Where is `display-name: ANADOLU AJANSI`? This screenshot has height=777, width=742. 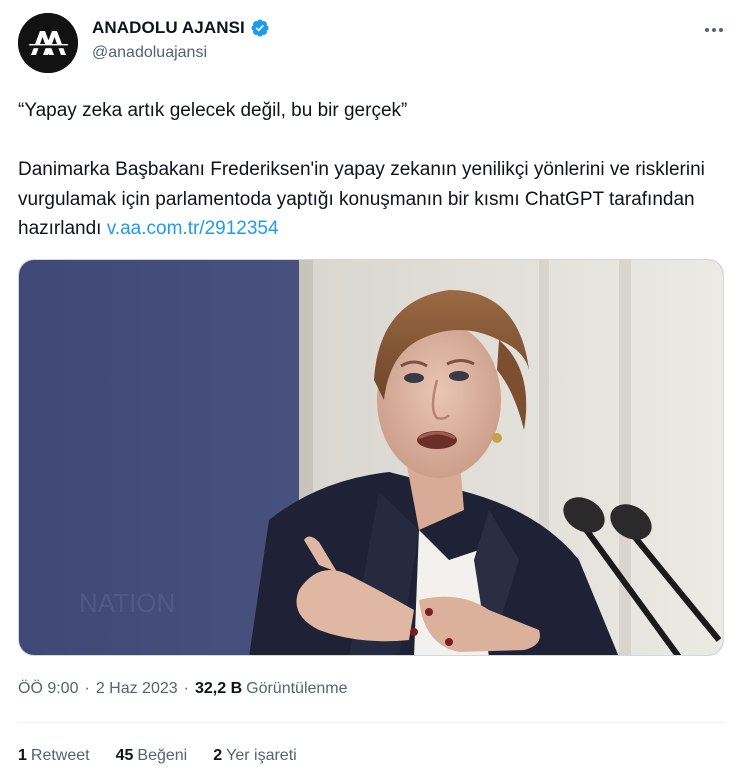 display-name: ANADOLU AJANSI is located at coordinates (168, 28).